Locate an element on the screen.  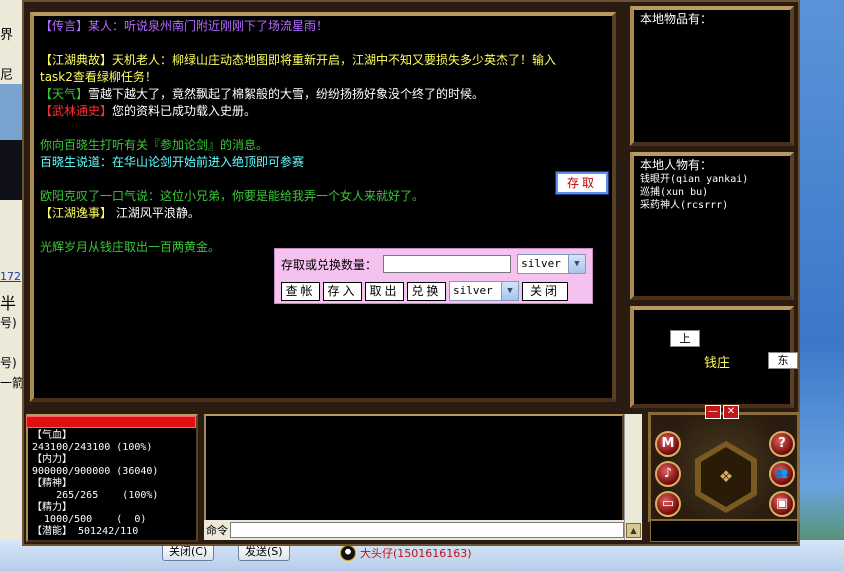
exchange-currency-select: silver ▼ is located at coordinates (484, 291).